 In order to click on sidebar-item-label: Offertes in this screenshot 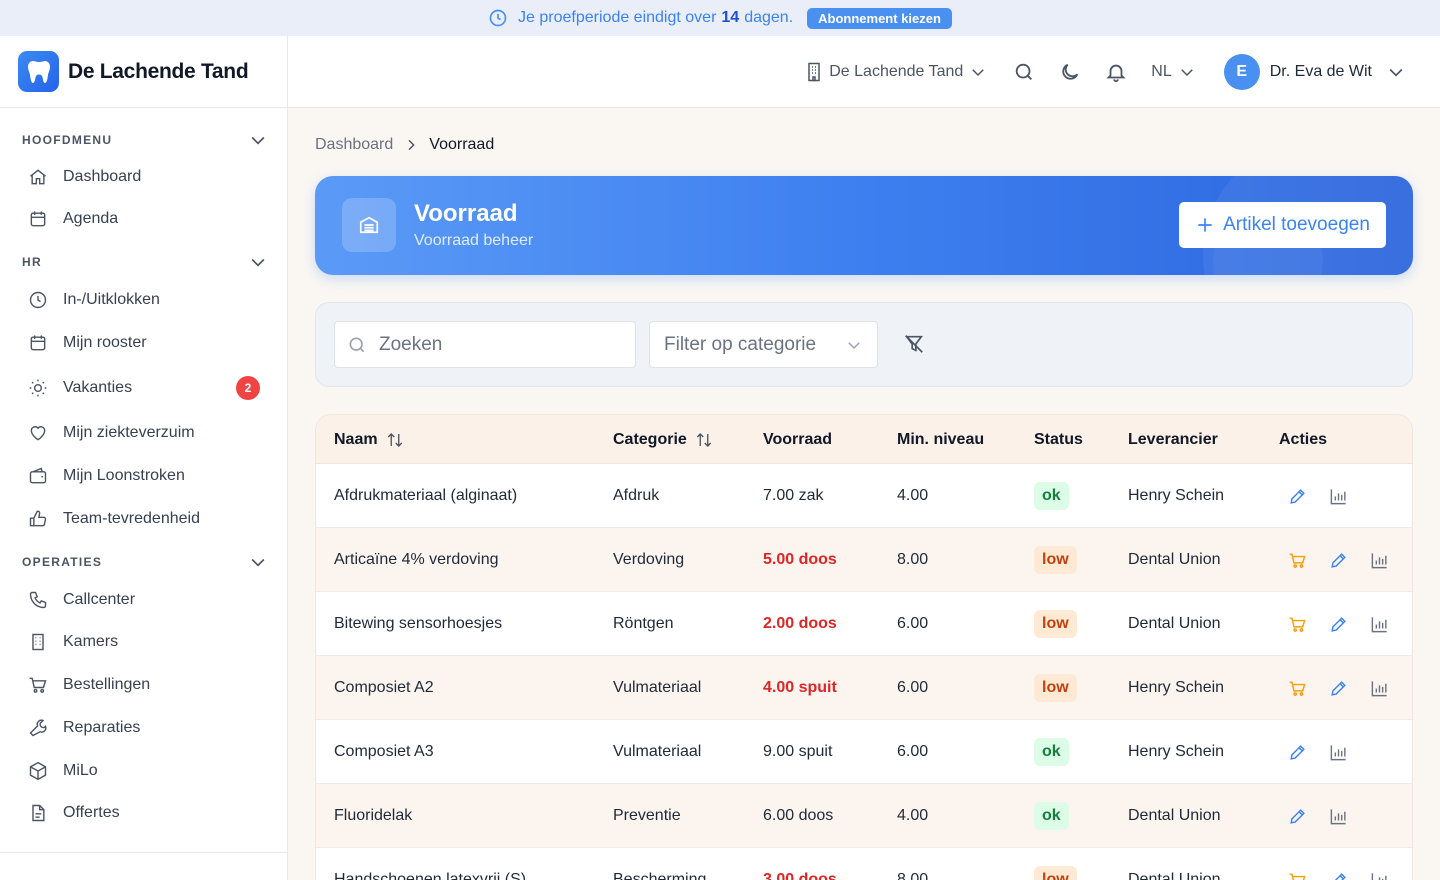, I will do `click(91, 812)`.